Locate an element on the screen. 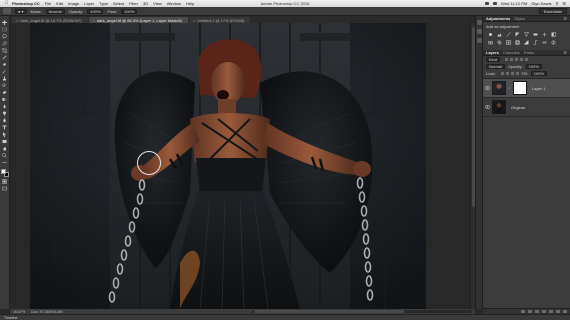 Image resolution: width=570 pixels, height=320 pixels. filter-kind-select: Kind is located at coordinates (493, 59).